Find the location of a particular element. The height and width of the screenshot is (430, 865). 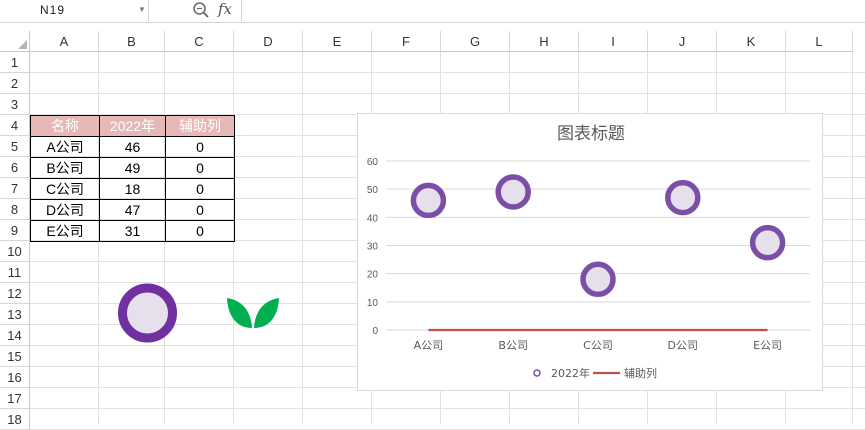

y-tick-label: 20 is located at coordinates (373, 275).